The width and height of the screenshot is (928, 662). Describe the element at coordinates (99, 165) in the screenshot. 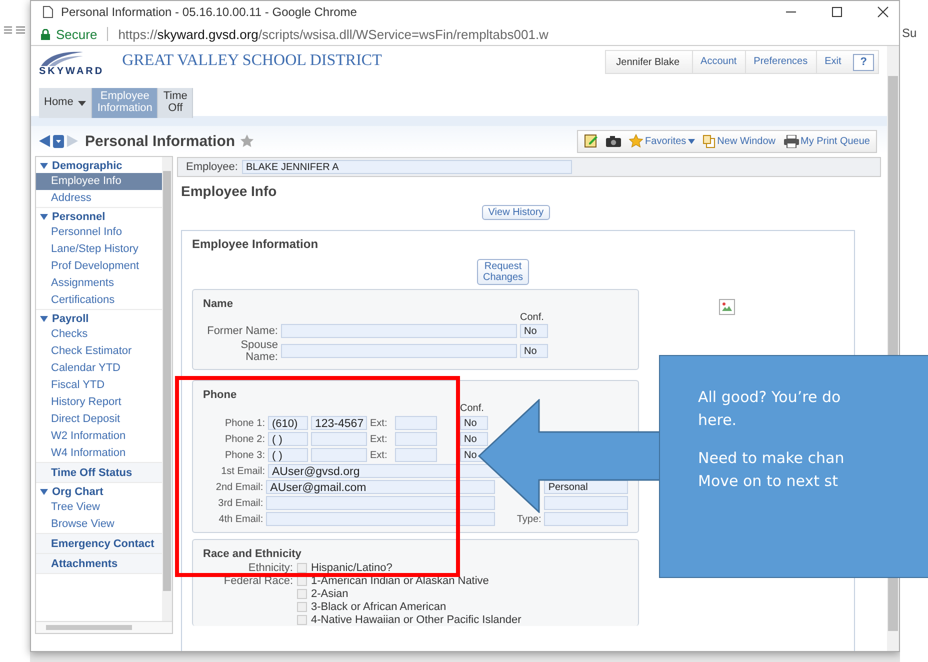

I see `section-header: Demographic` at that location.